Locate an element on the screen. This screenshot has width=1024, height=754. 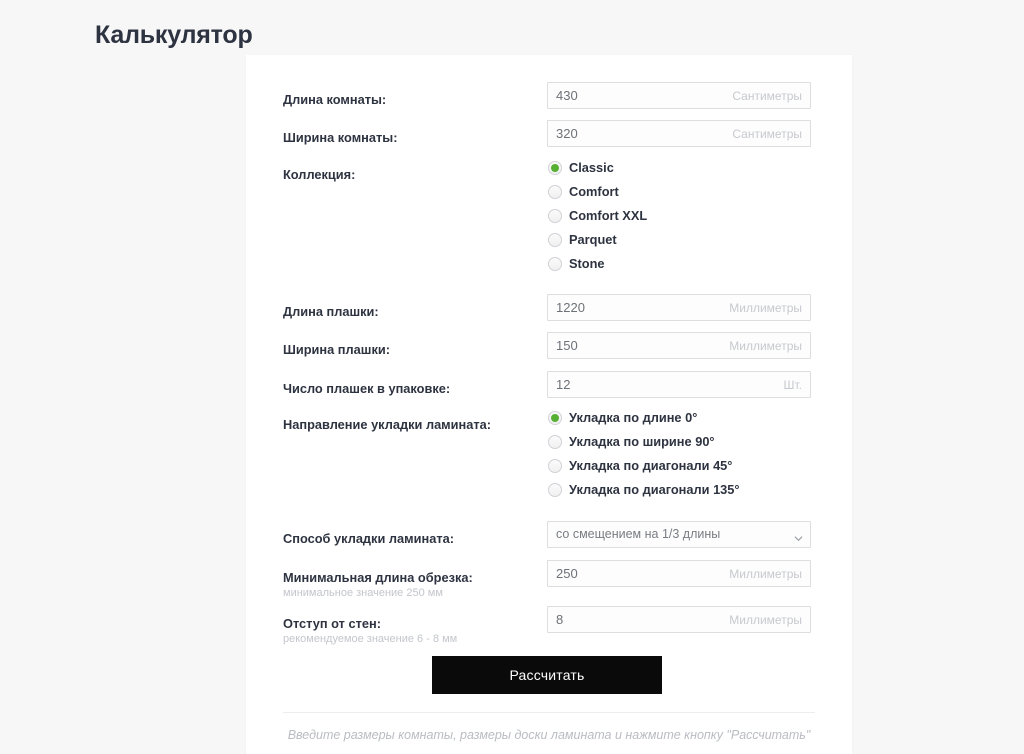
input-value-min-cut-length: 250 is located at coordinates (567, 573).